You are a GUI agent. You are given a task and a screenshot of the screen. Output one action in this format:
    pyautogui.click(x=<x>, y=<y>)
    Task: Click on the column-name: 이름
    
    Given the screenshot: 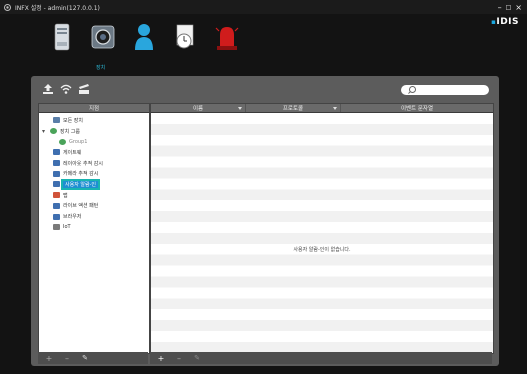 What is the action you would take?
    pyautogui.click(x=198, y=108)
    